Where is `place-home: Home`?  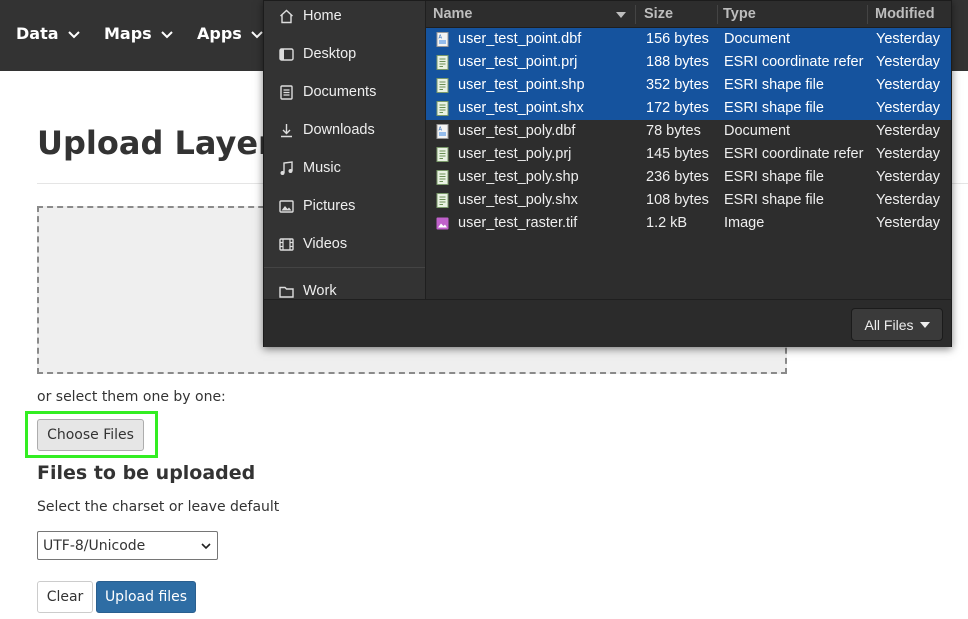
place-home: Home is located at coordinates (310, 16).